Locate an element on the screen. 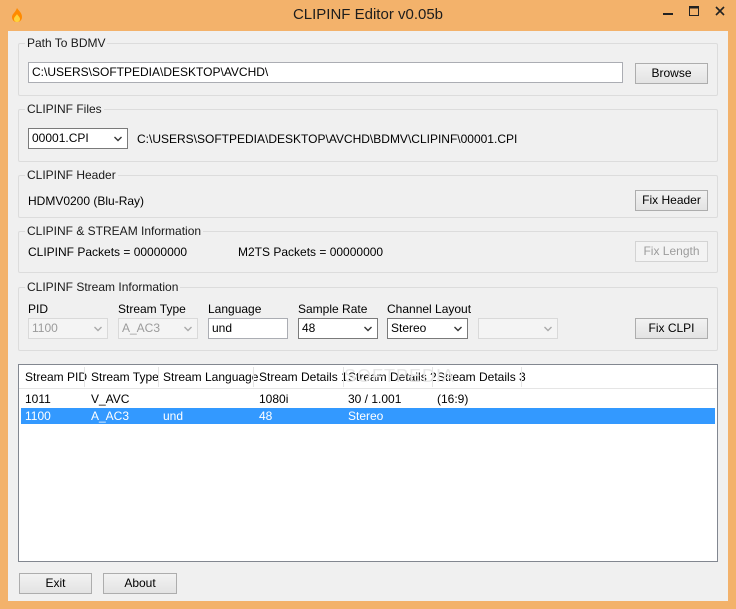  channel-layout-select-value: Stereo is located at coordinates (409, 328).